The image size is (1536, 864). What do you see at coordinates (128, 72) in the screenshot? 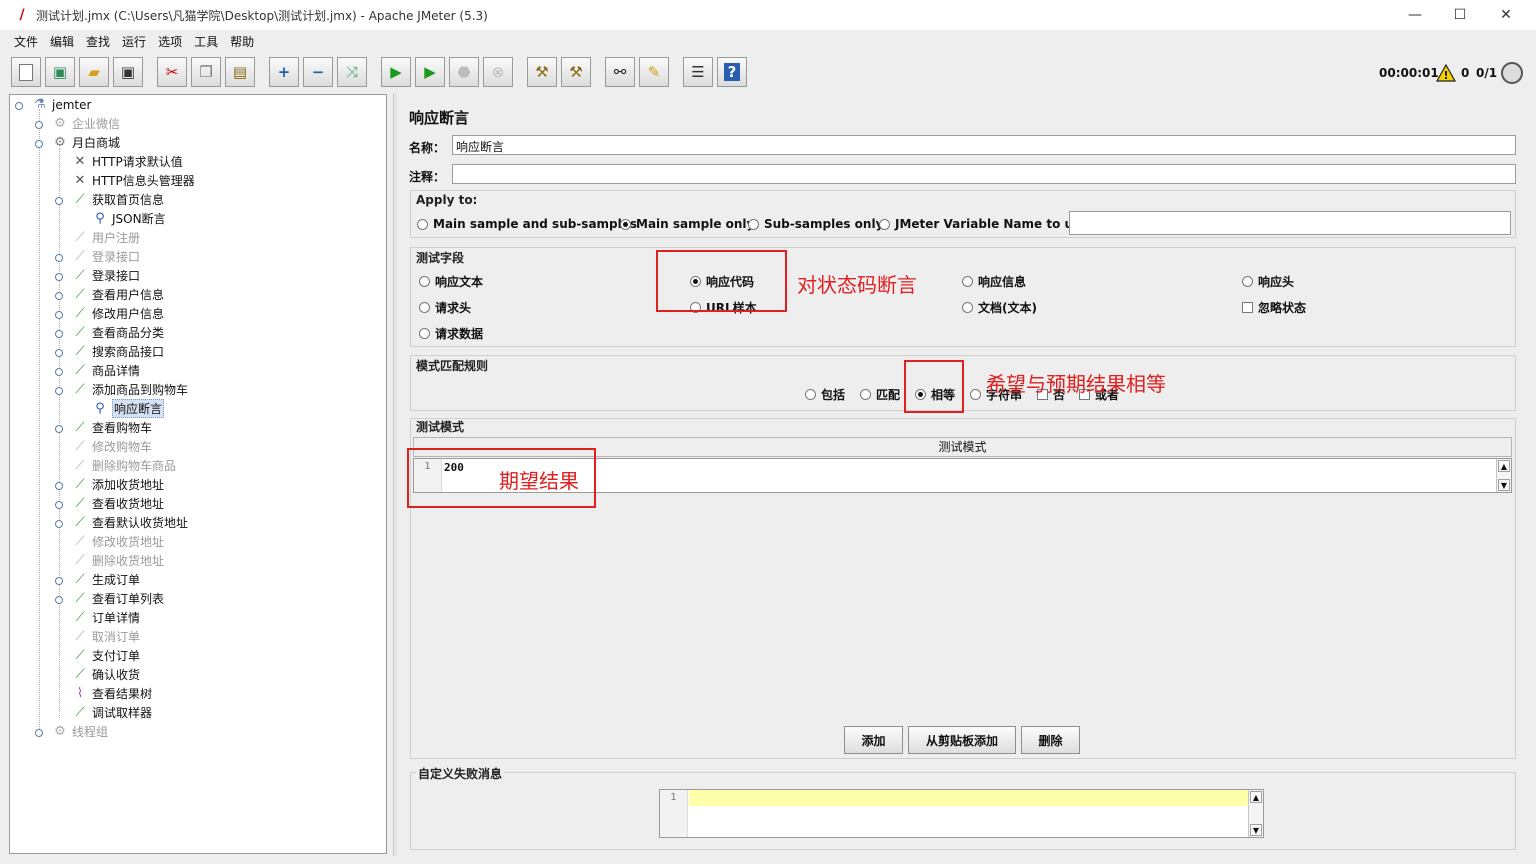
I see `save-icon: ▣` at bounding box center [128, 72].